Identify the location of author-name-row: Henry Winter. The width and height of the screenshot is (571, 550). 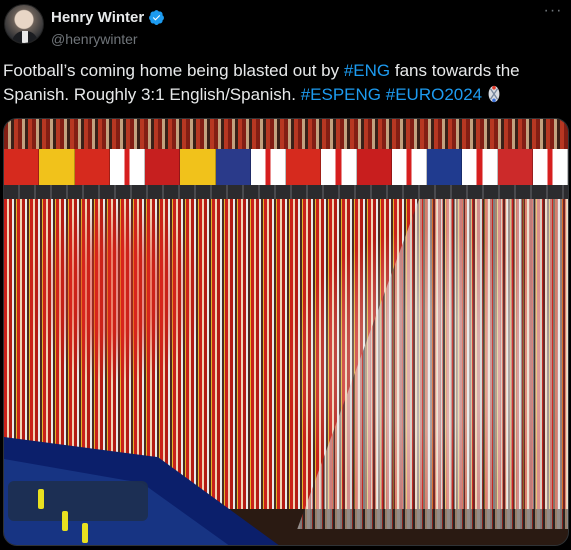
(108, 17).